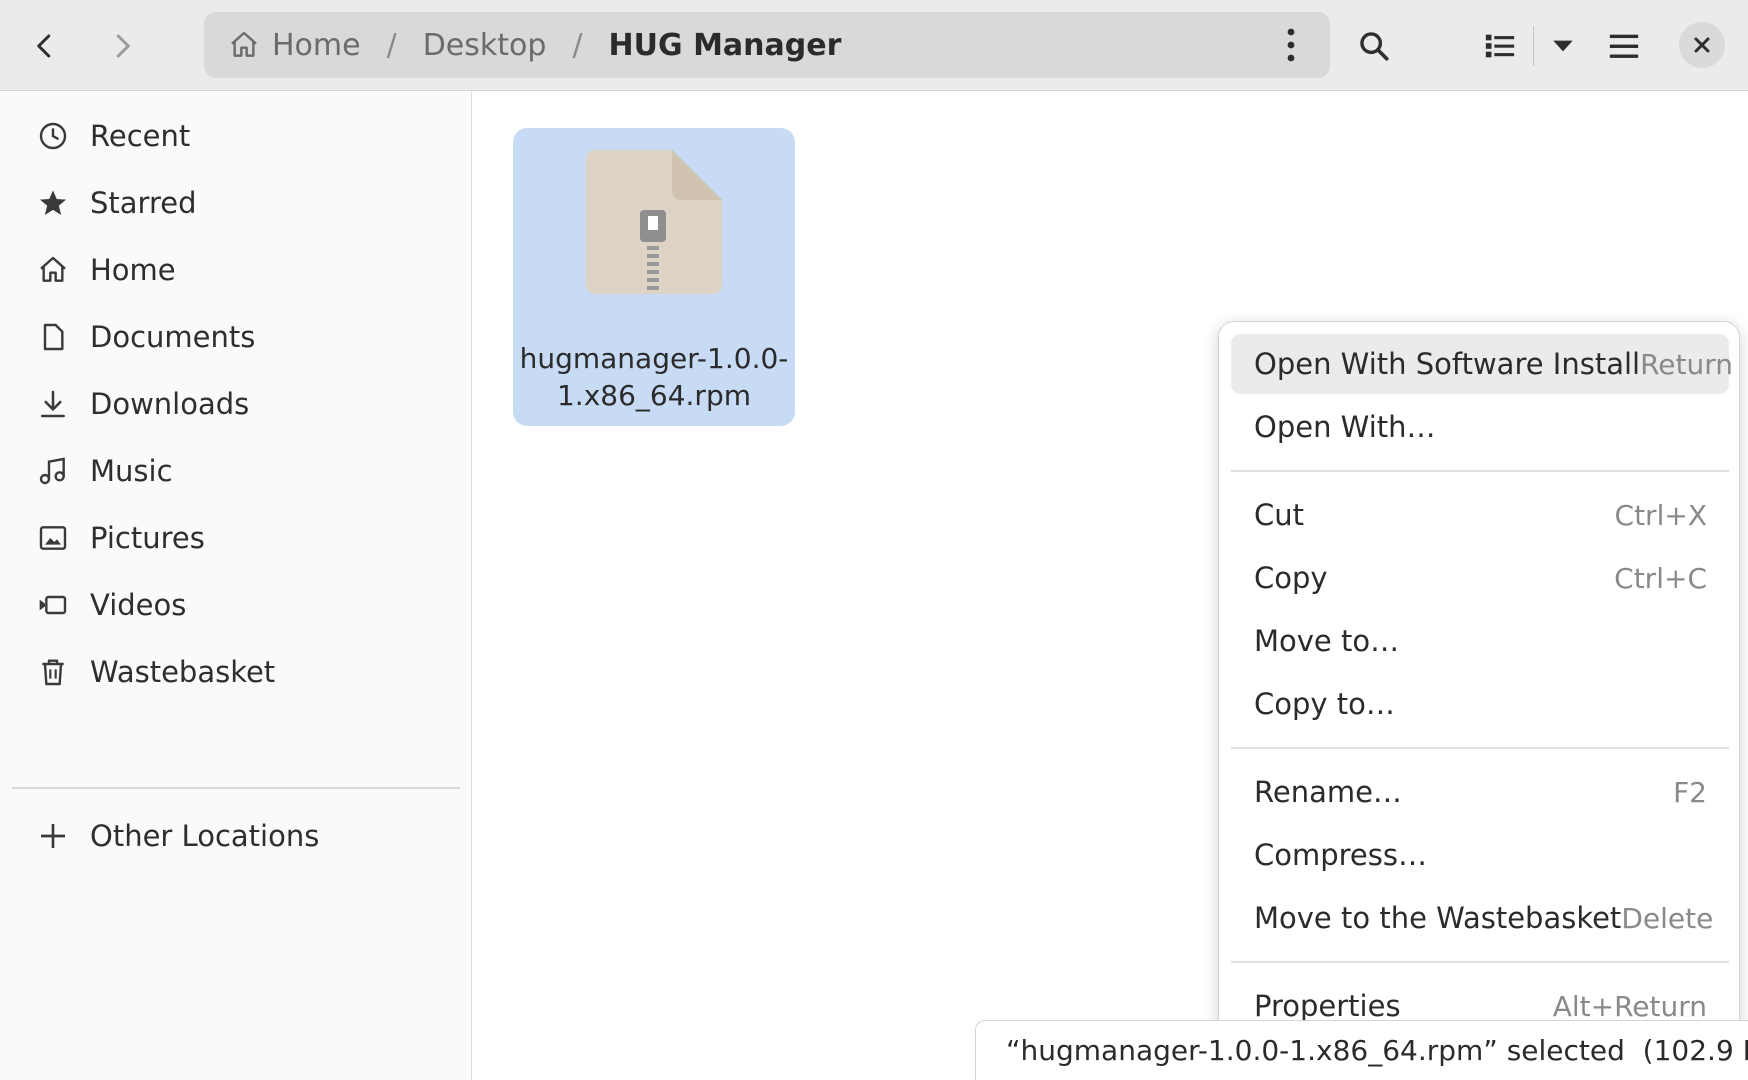 The width and height of the screenshot is (1748, 1080). I want to click on sidebar-item-other-locations: Other Locations, so click(236, 836).